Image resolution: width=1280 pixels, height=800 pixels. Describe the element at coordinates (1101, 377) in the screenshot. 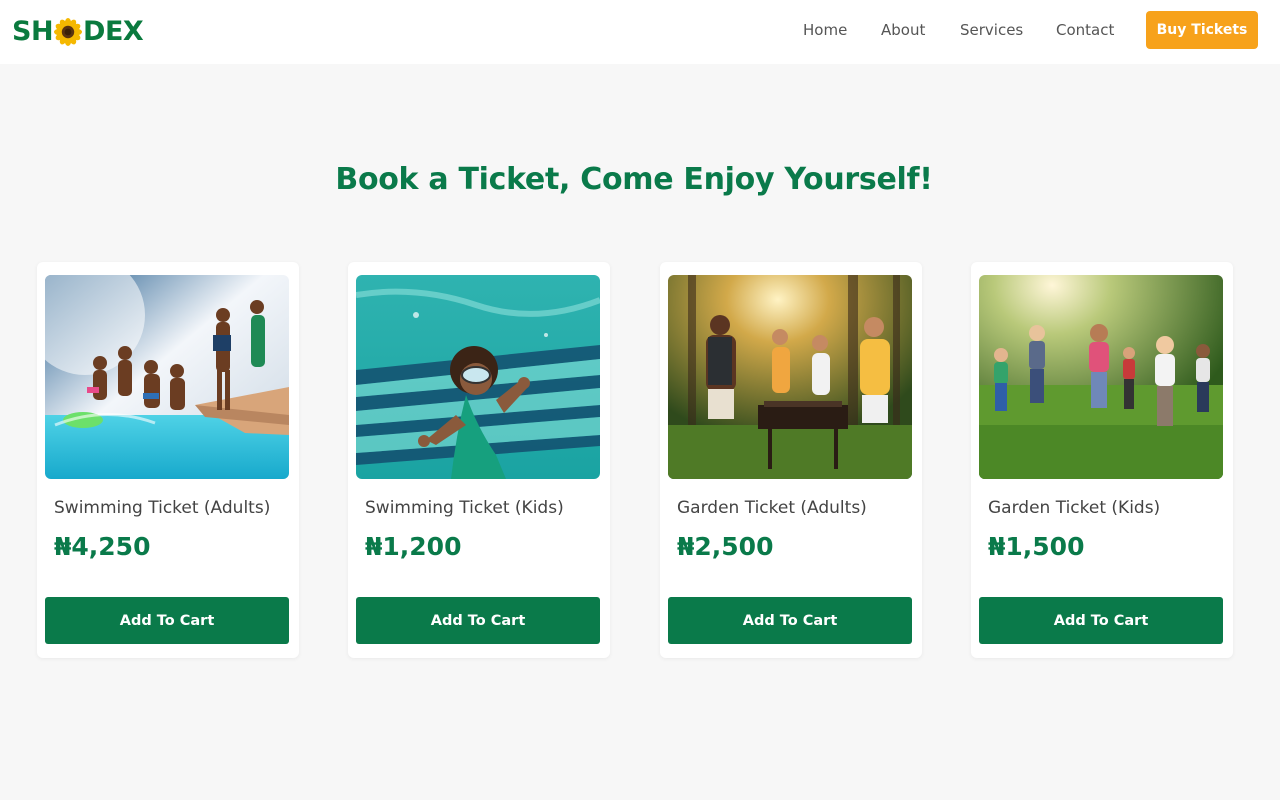

I see `kids-running-garden-photo` at that location.